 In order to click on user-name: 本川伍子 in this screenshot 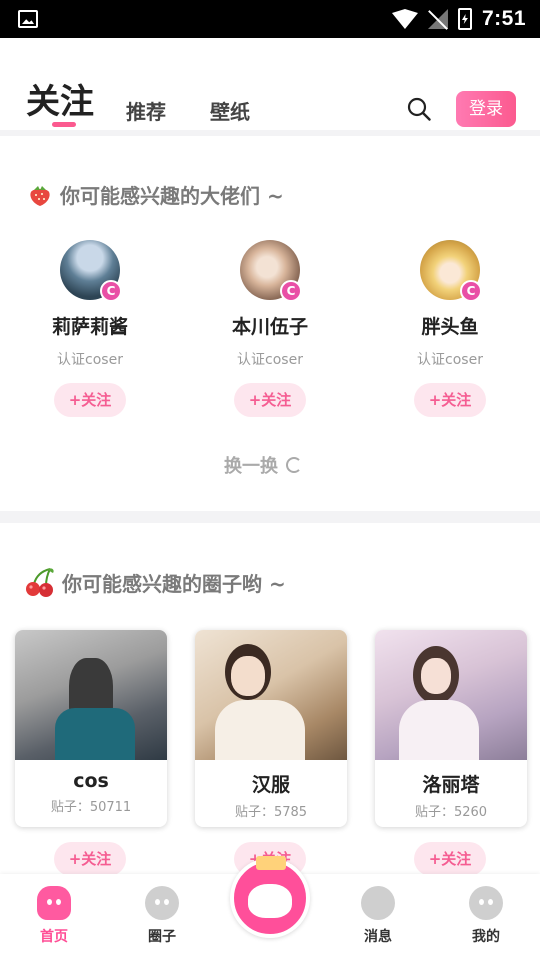, I will do `click(269, 327)`.